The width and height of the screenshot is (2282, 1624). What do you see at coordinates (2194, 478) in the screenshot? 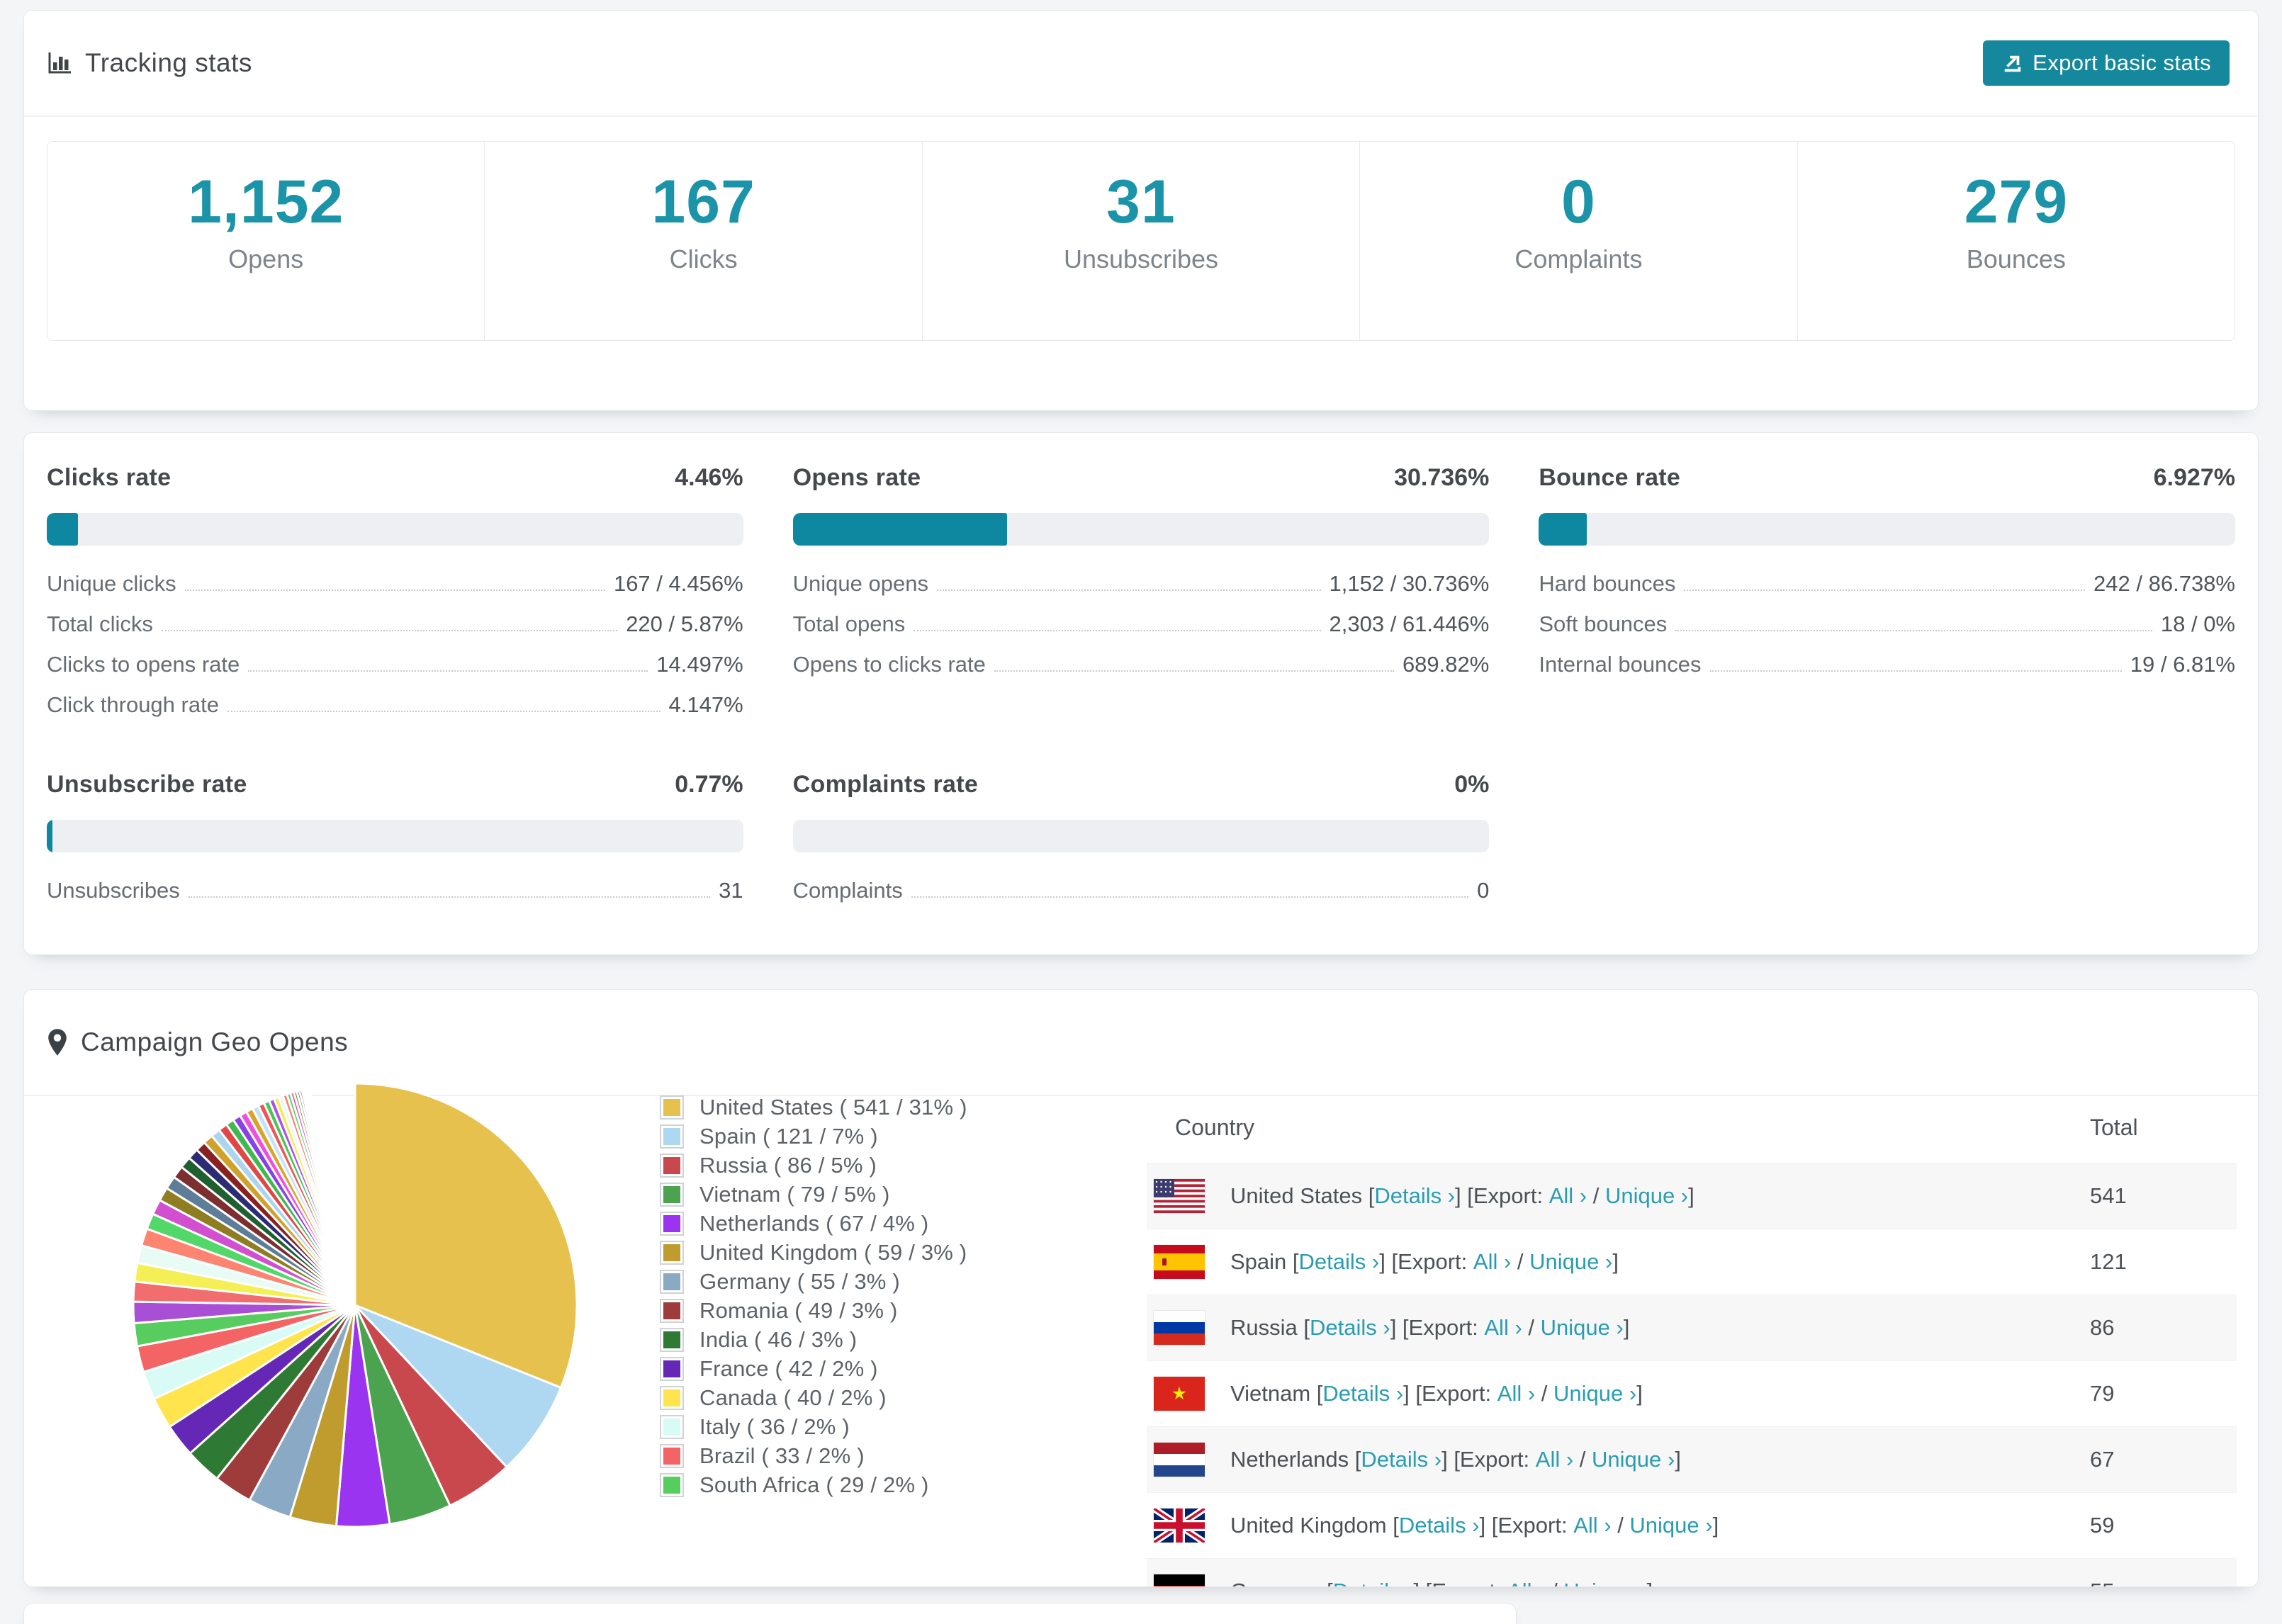
I see `rate-value: 6.927%` at bounding box center [2194, 478].